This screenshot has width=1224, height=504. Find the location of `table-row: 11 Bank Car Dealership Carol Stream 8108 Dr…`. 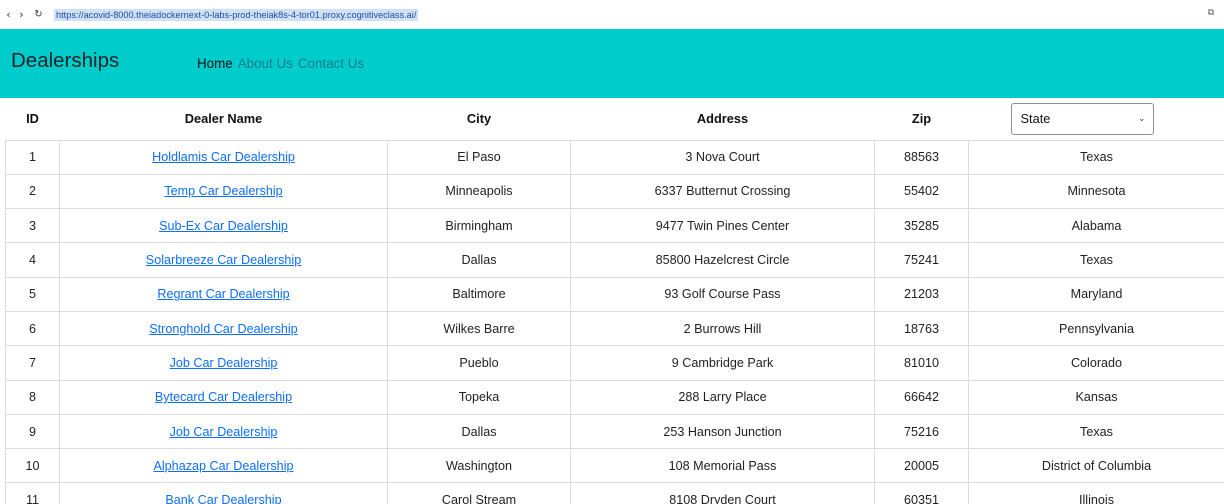

table-row: 11 Bank Car Dealership Carol Stream 8108 Dr… is located at coordinates (614, 493).